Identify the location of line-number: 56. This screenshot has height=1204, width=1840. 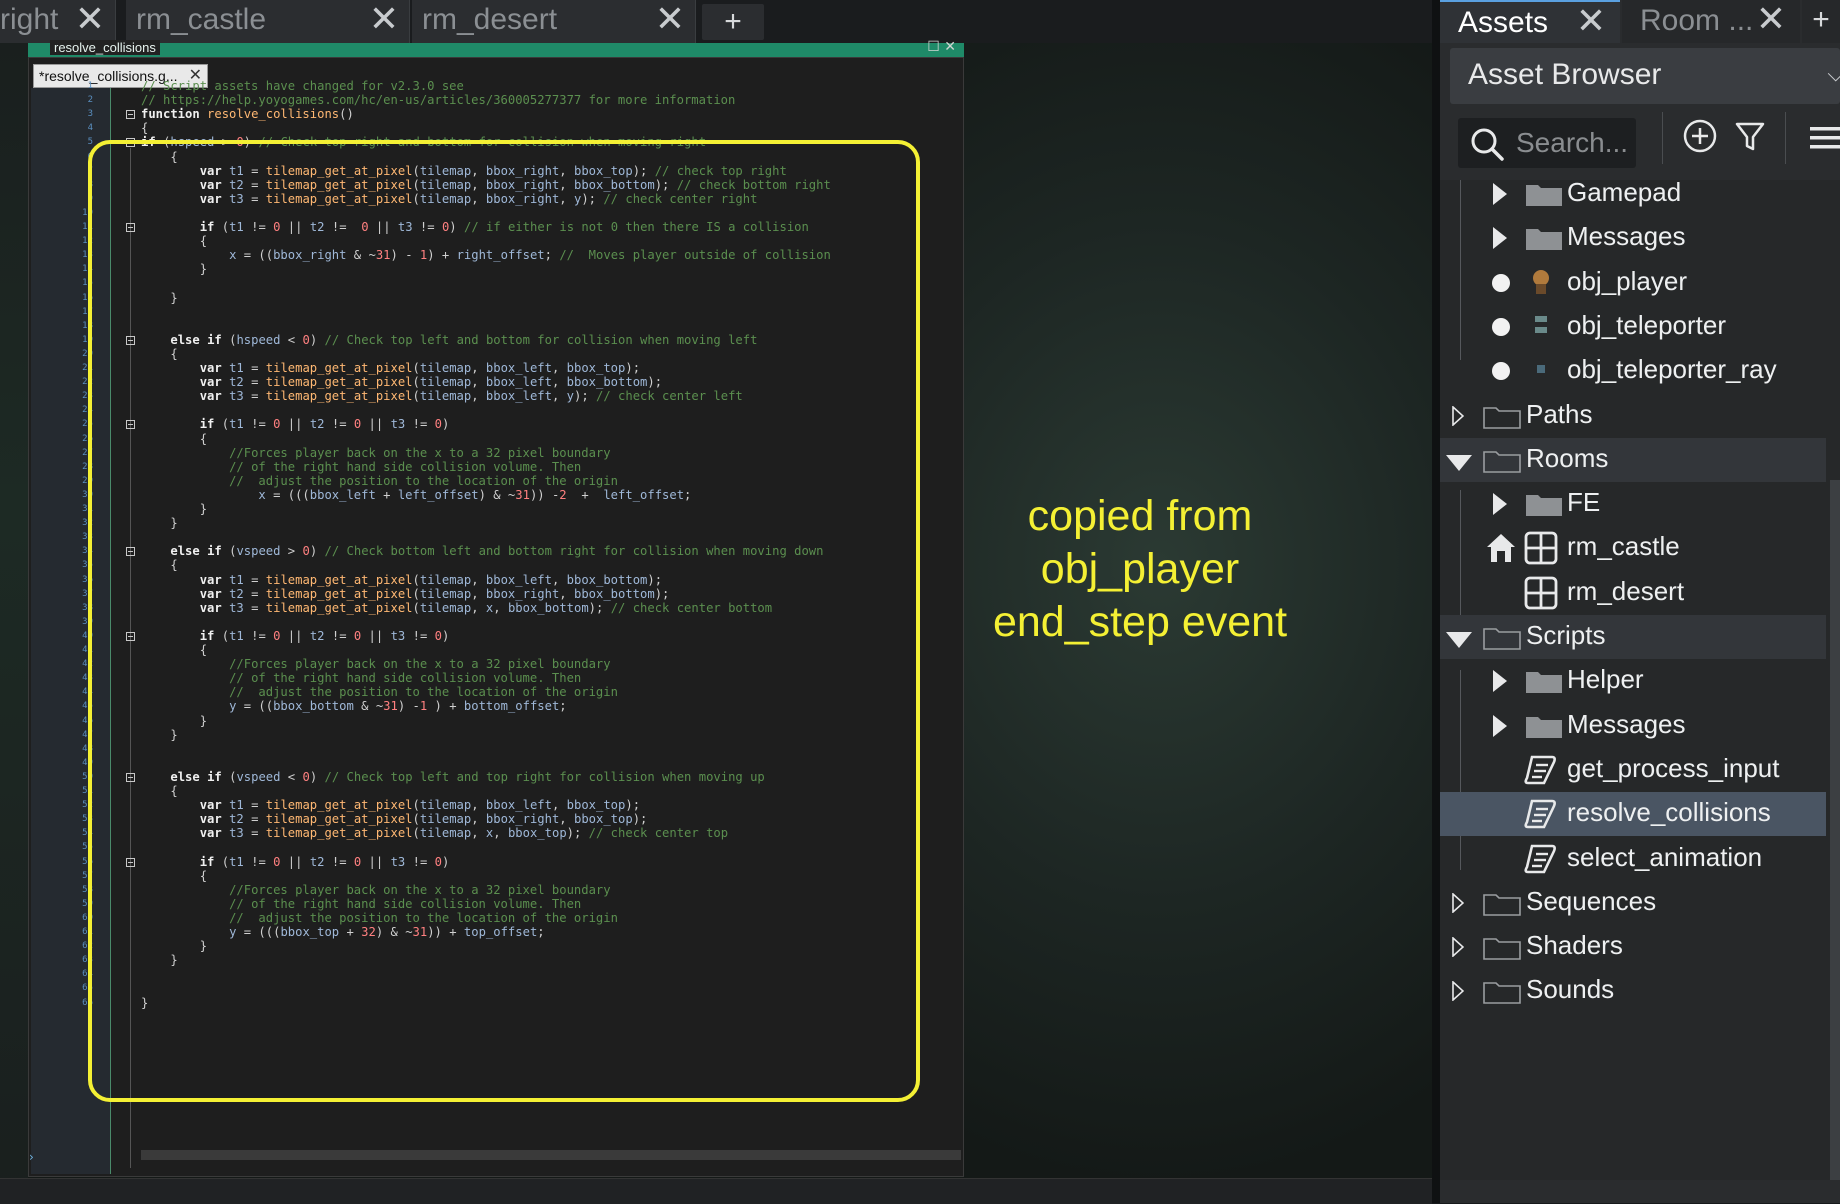
(87, 861).